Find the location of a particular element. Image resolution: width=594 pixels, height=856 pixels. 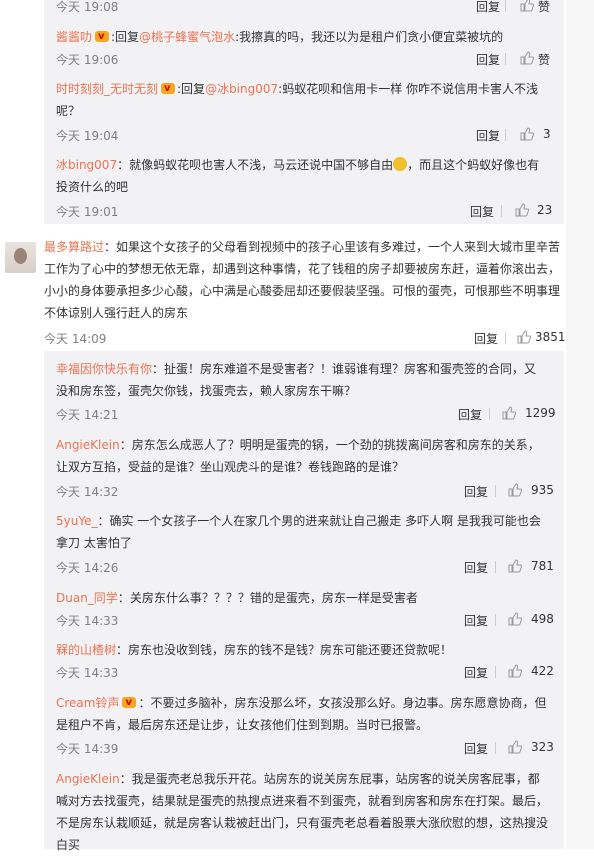

mention-link: @桃子蜂蜜气泡水 is located at coordinates (187, 37).